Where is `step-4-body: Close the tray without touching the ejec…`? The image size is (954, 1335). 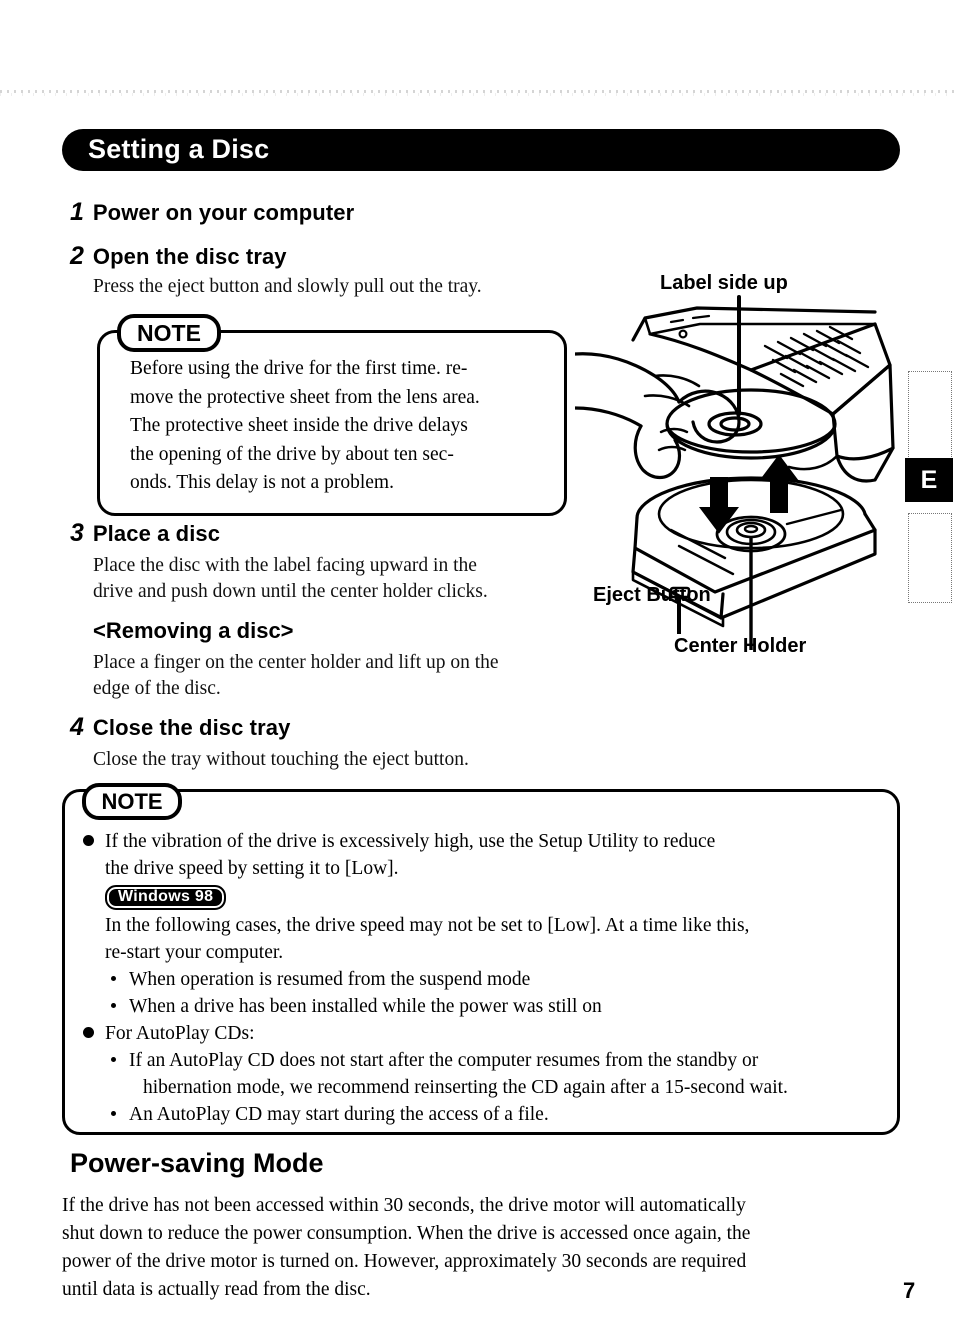
step-4-body: Close the tray without touching the ejec… is located at coordinates (281, 760).